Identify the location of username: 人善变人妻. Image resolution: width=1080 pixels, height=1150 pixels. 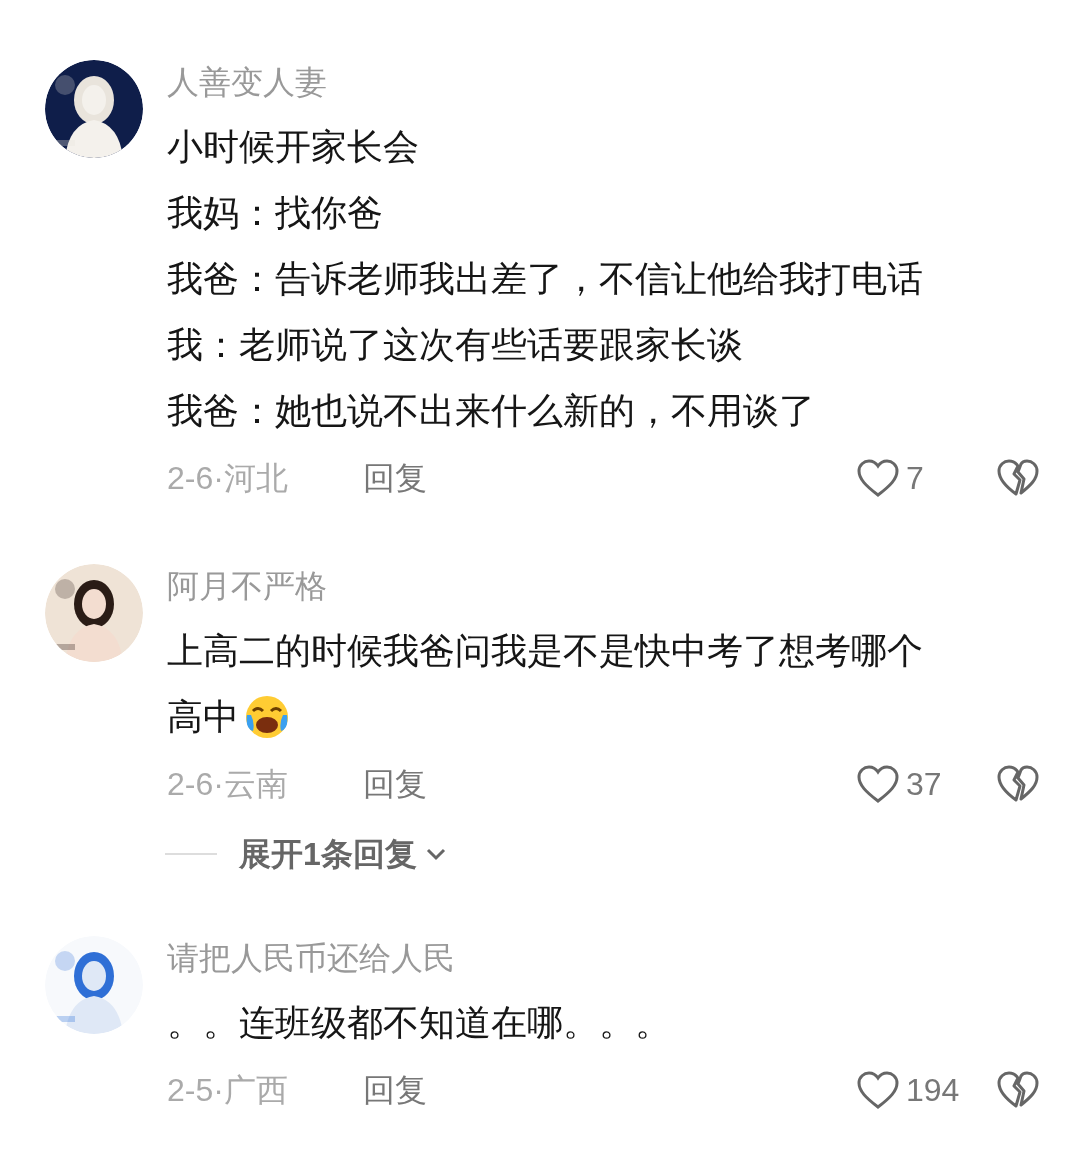
(603, 82).